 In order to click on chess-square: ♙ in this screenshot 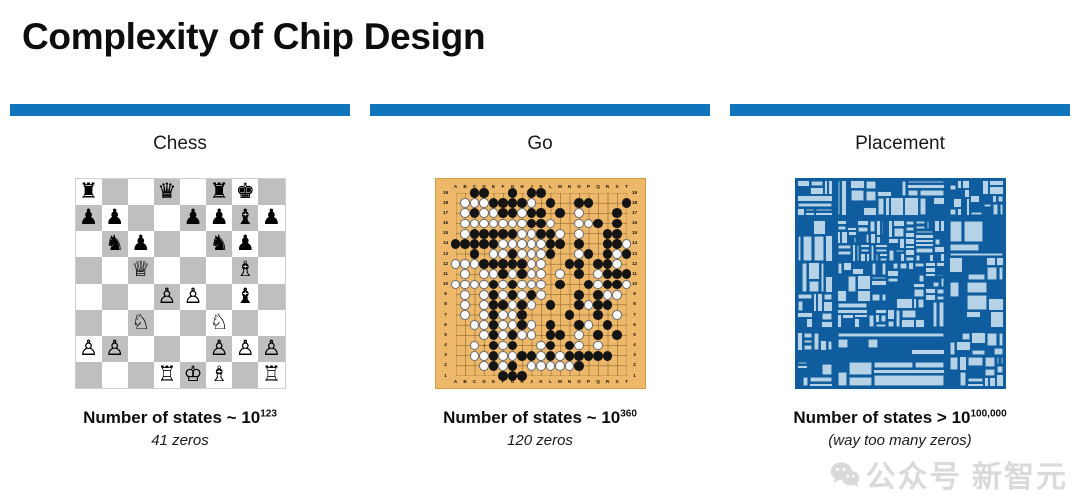, I will do `click(219, 348)`.